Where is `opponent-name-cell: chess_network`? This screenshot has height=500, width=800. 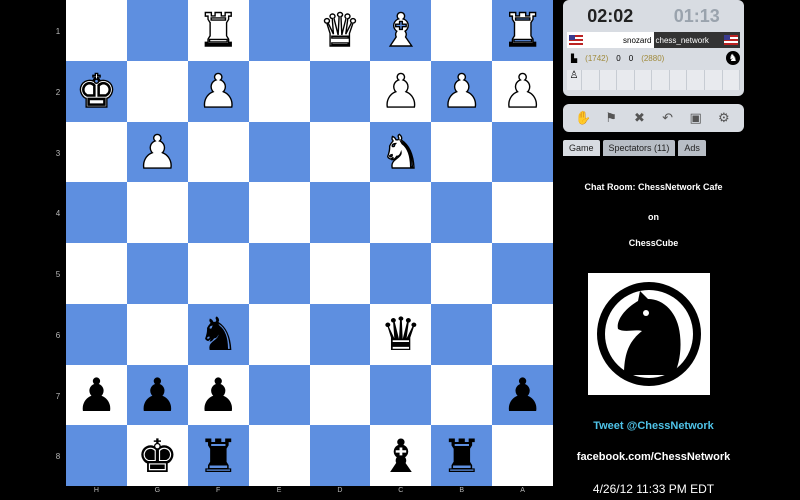 opponent-name-cell: chess_network is located at coordinates (696, 40).